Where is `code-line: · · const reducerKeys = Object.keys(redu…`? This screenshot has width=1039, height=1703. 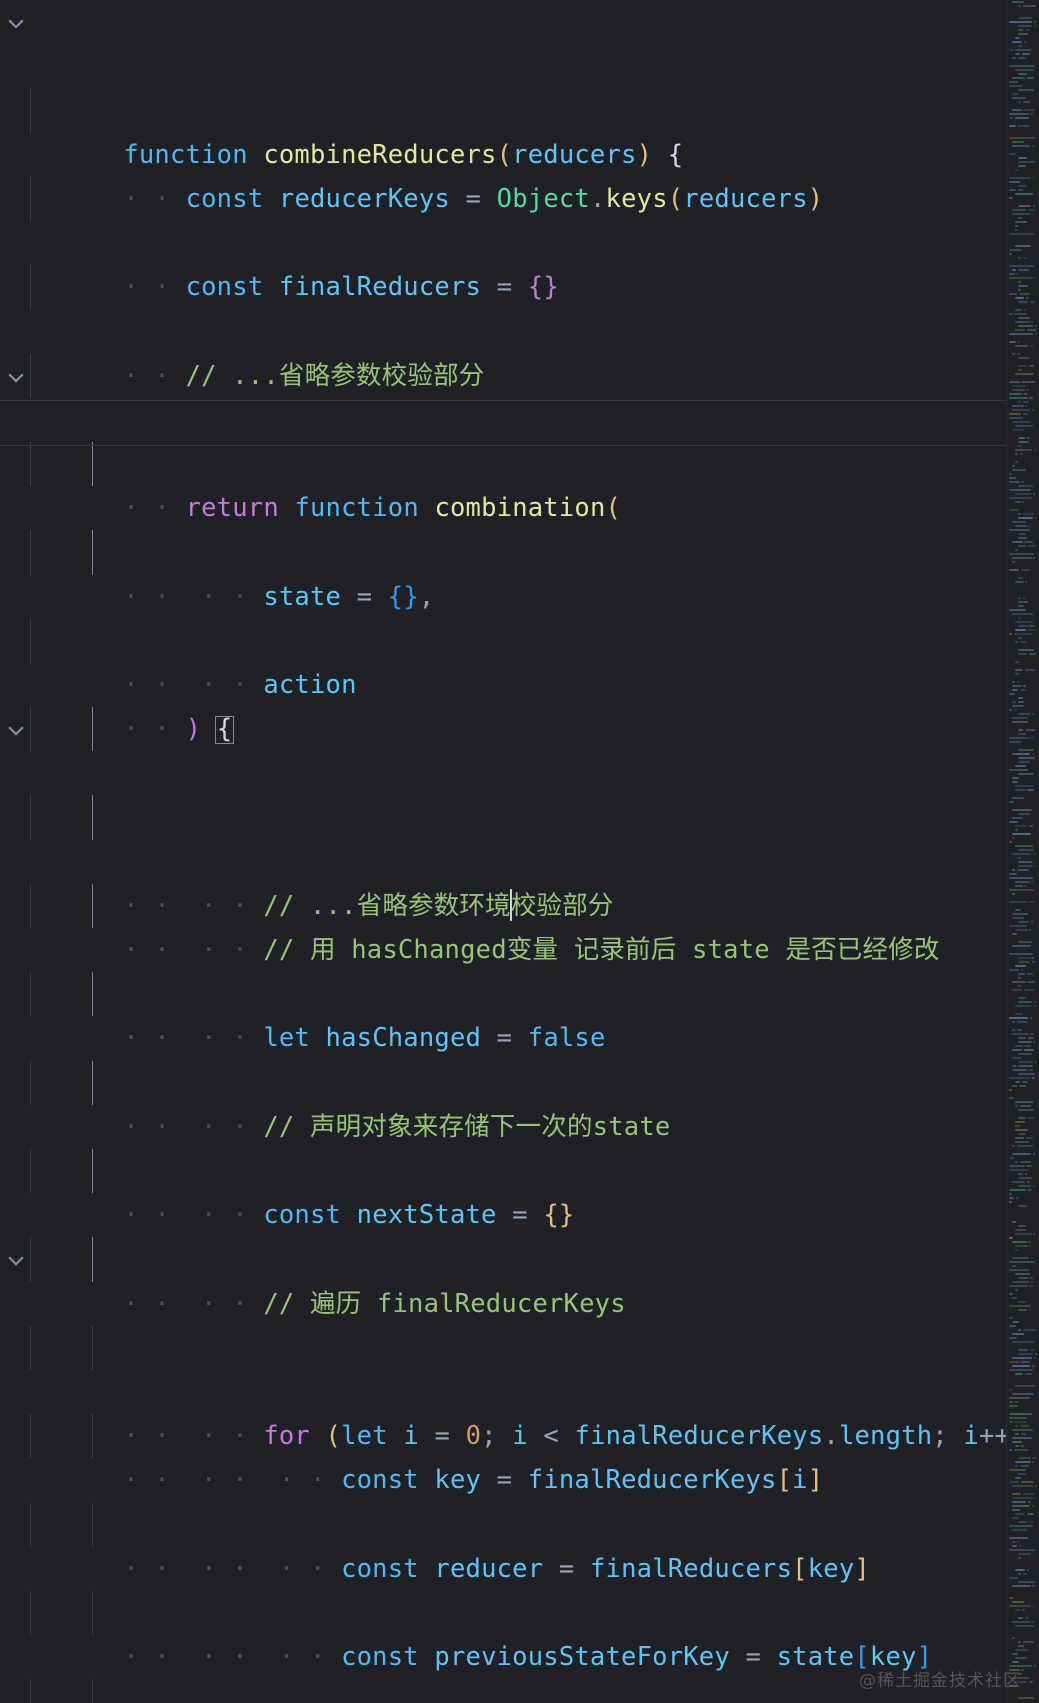 code-line: · · const reducerKeys = Object.keys(redu… is located at coordinates (503, 151).